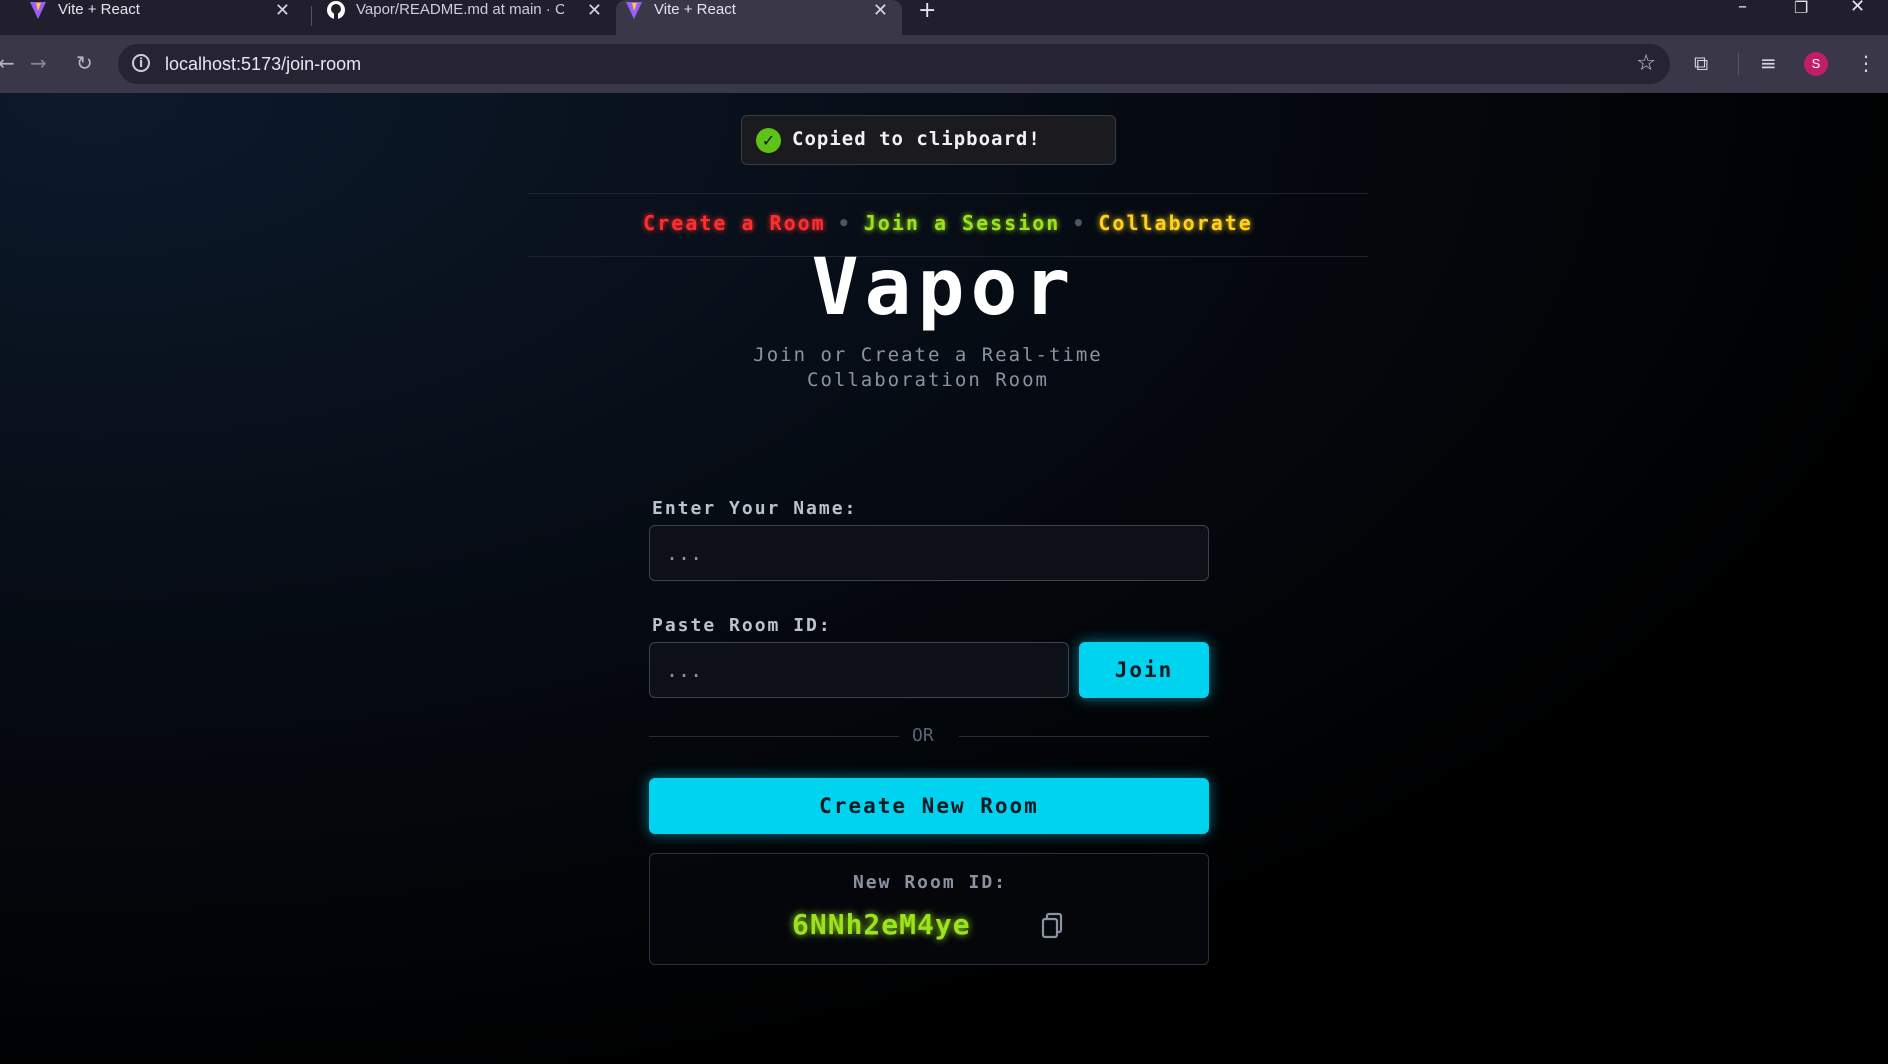  What do you see at coordinates (84, 63) in the screenshot?
I see `reload-icon: ↻` at bounding box center [84, 63].